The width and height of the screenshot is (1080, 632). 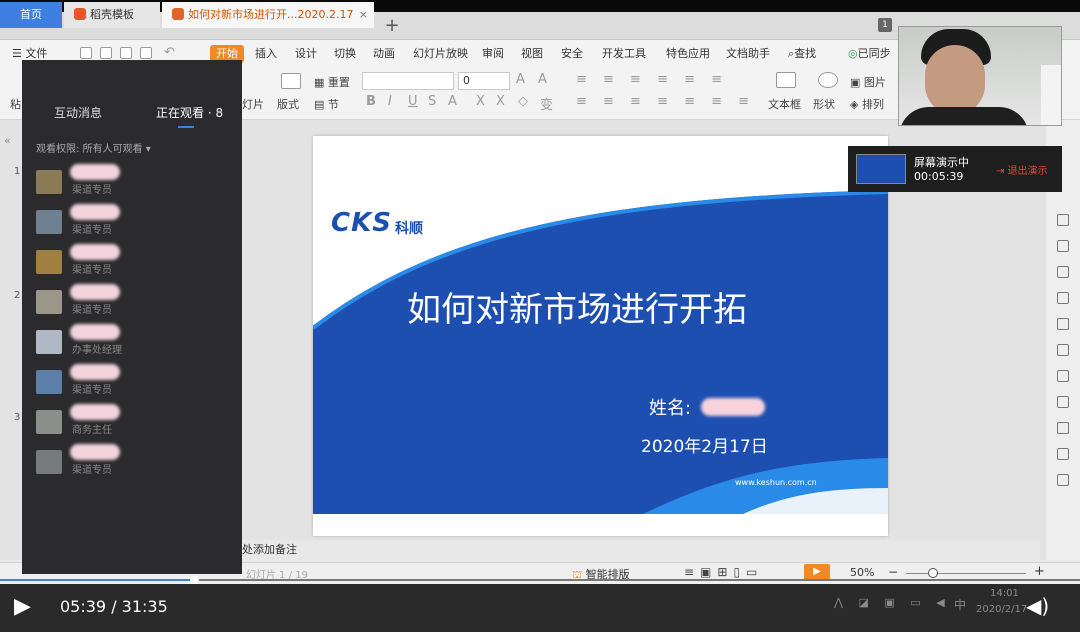 I want to click on textbox-button: 文本框, so click(x=784, y=104).